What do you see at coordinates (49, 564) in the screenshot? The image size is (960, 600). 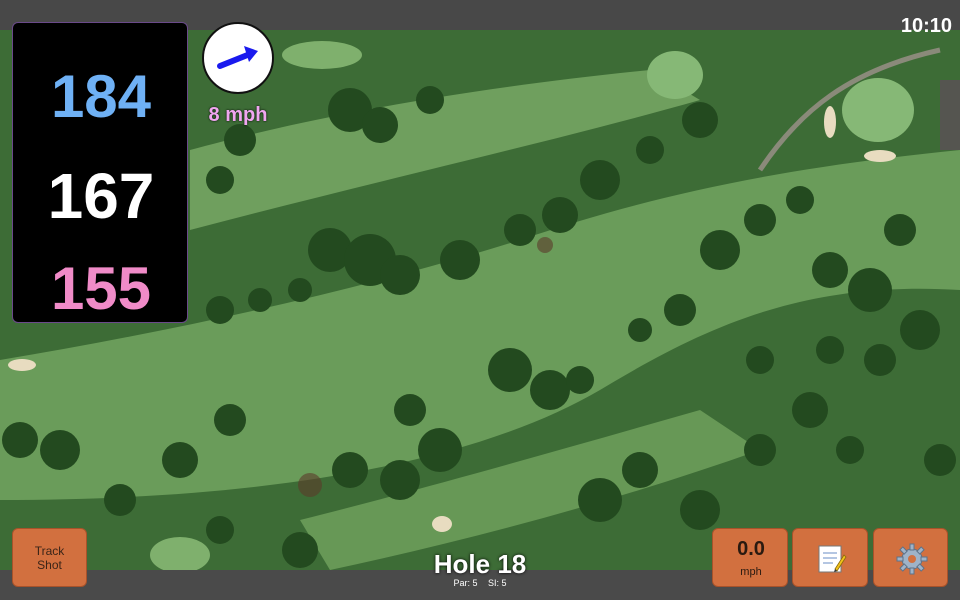 I see `track-shot-label-line2: Shot` at bounding box center [49, 564].